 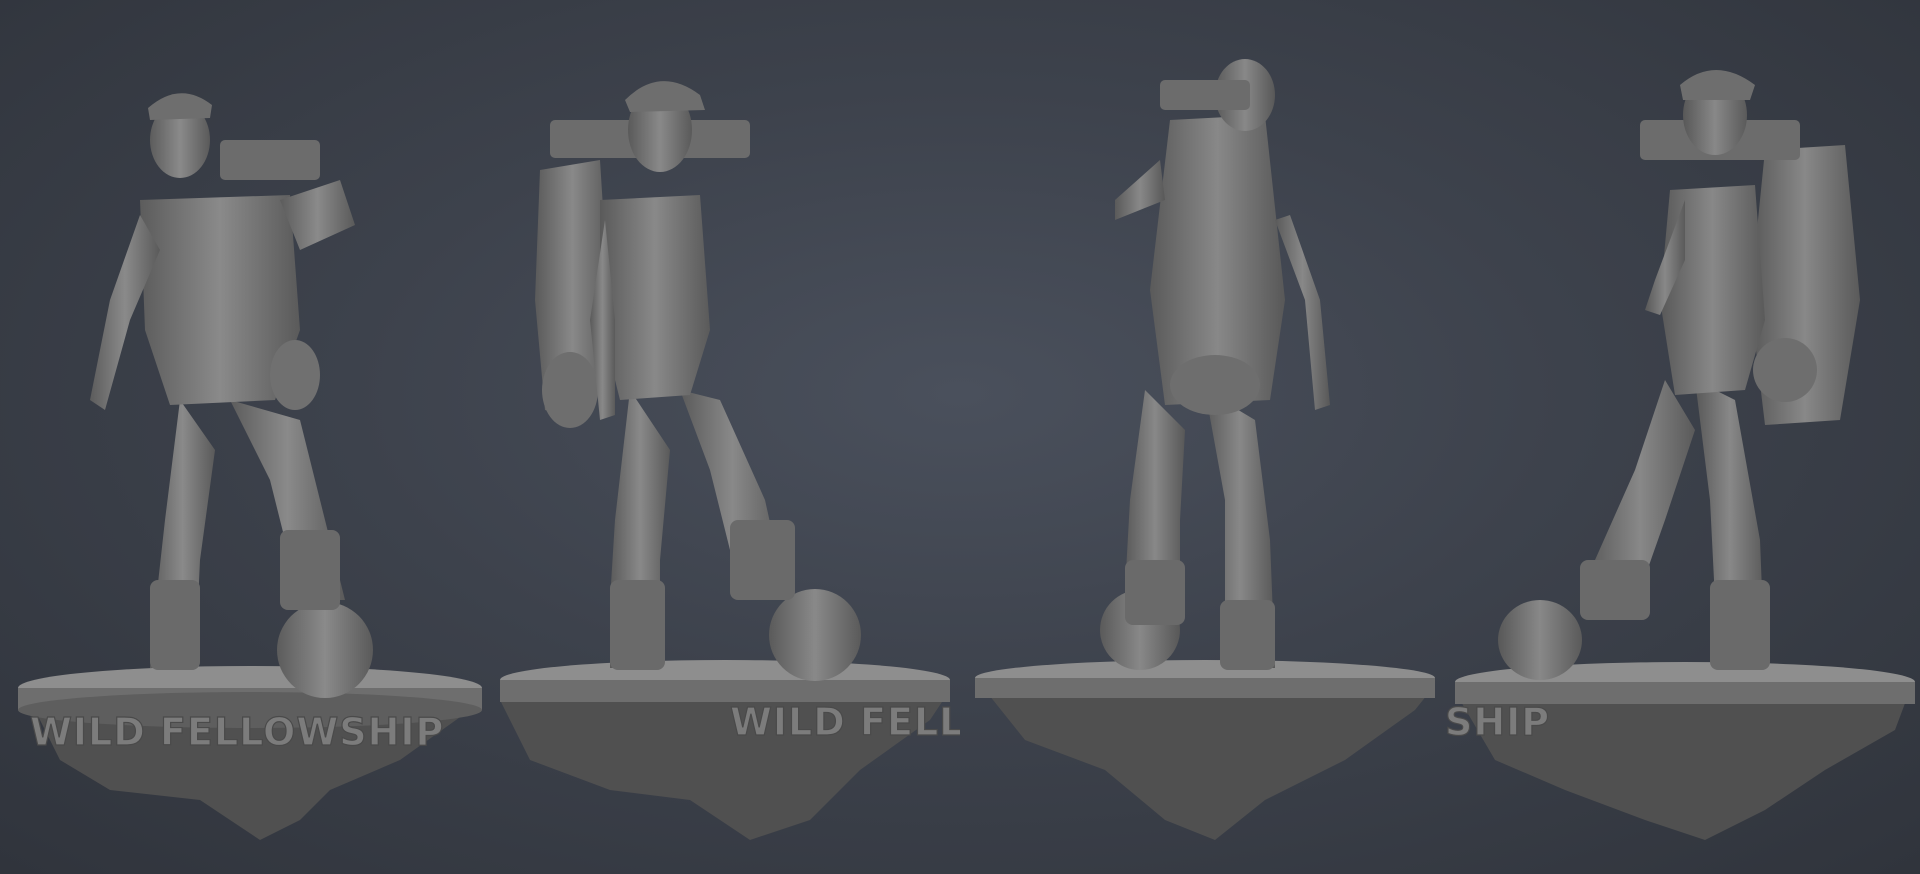 What do you see at coordinates (237, 732) in the screenshot?
I see `plate-inscription: WILD FELLOWSHIP` at bounding box center [237, 732].